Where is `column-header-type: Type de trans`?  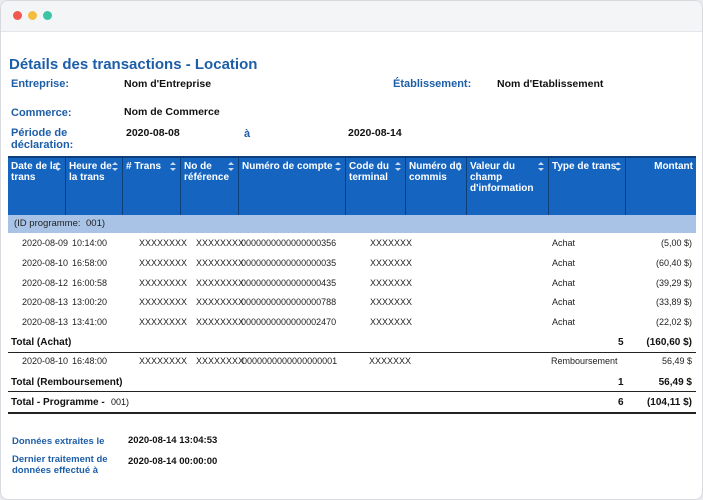 column-header-type: Type de trans is located at coordinates (587, 187).